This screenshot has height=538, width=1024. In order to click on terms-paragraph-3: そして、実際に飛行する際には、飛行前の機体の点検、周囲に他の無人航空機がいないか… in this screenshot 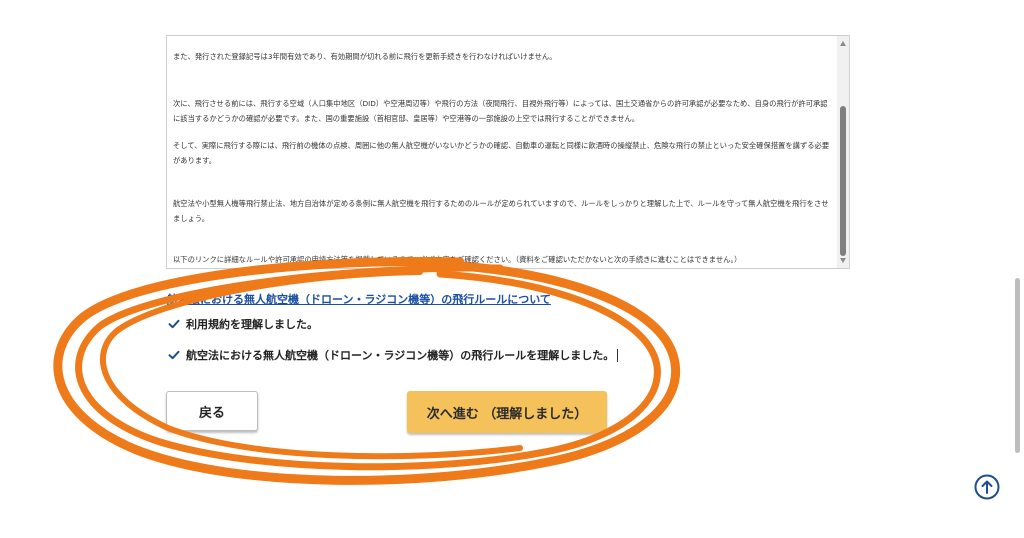, I will do `click(501, 153)`.